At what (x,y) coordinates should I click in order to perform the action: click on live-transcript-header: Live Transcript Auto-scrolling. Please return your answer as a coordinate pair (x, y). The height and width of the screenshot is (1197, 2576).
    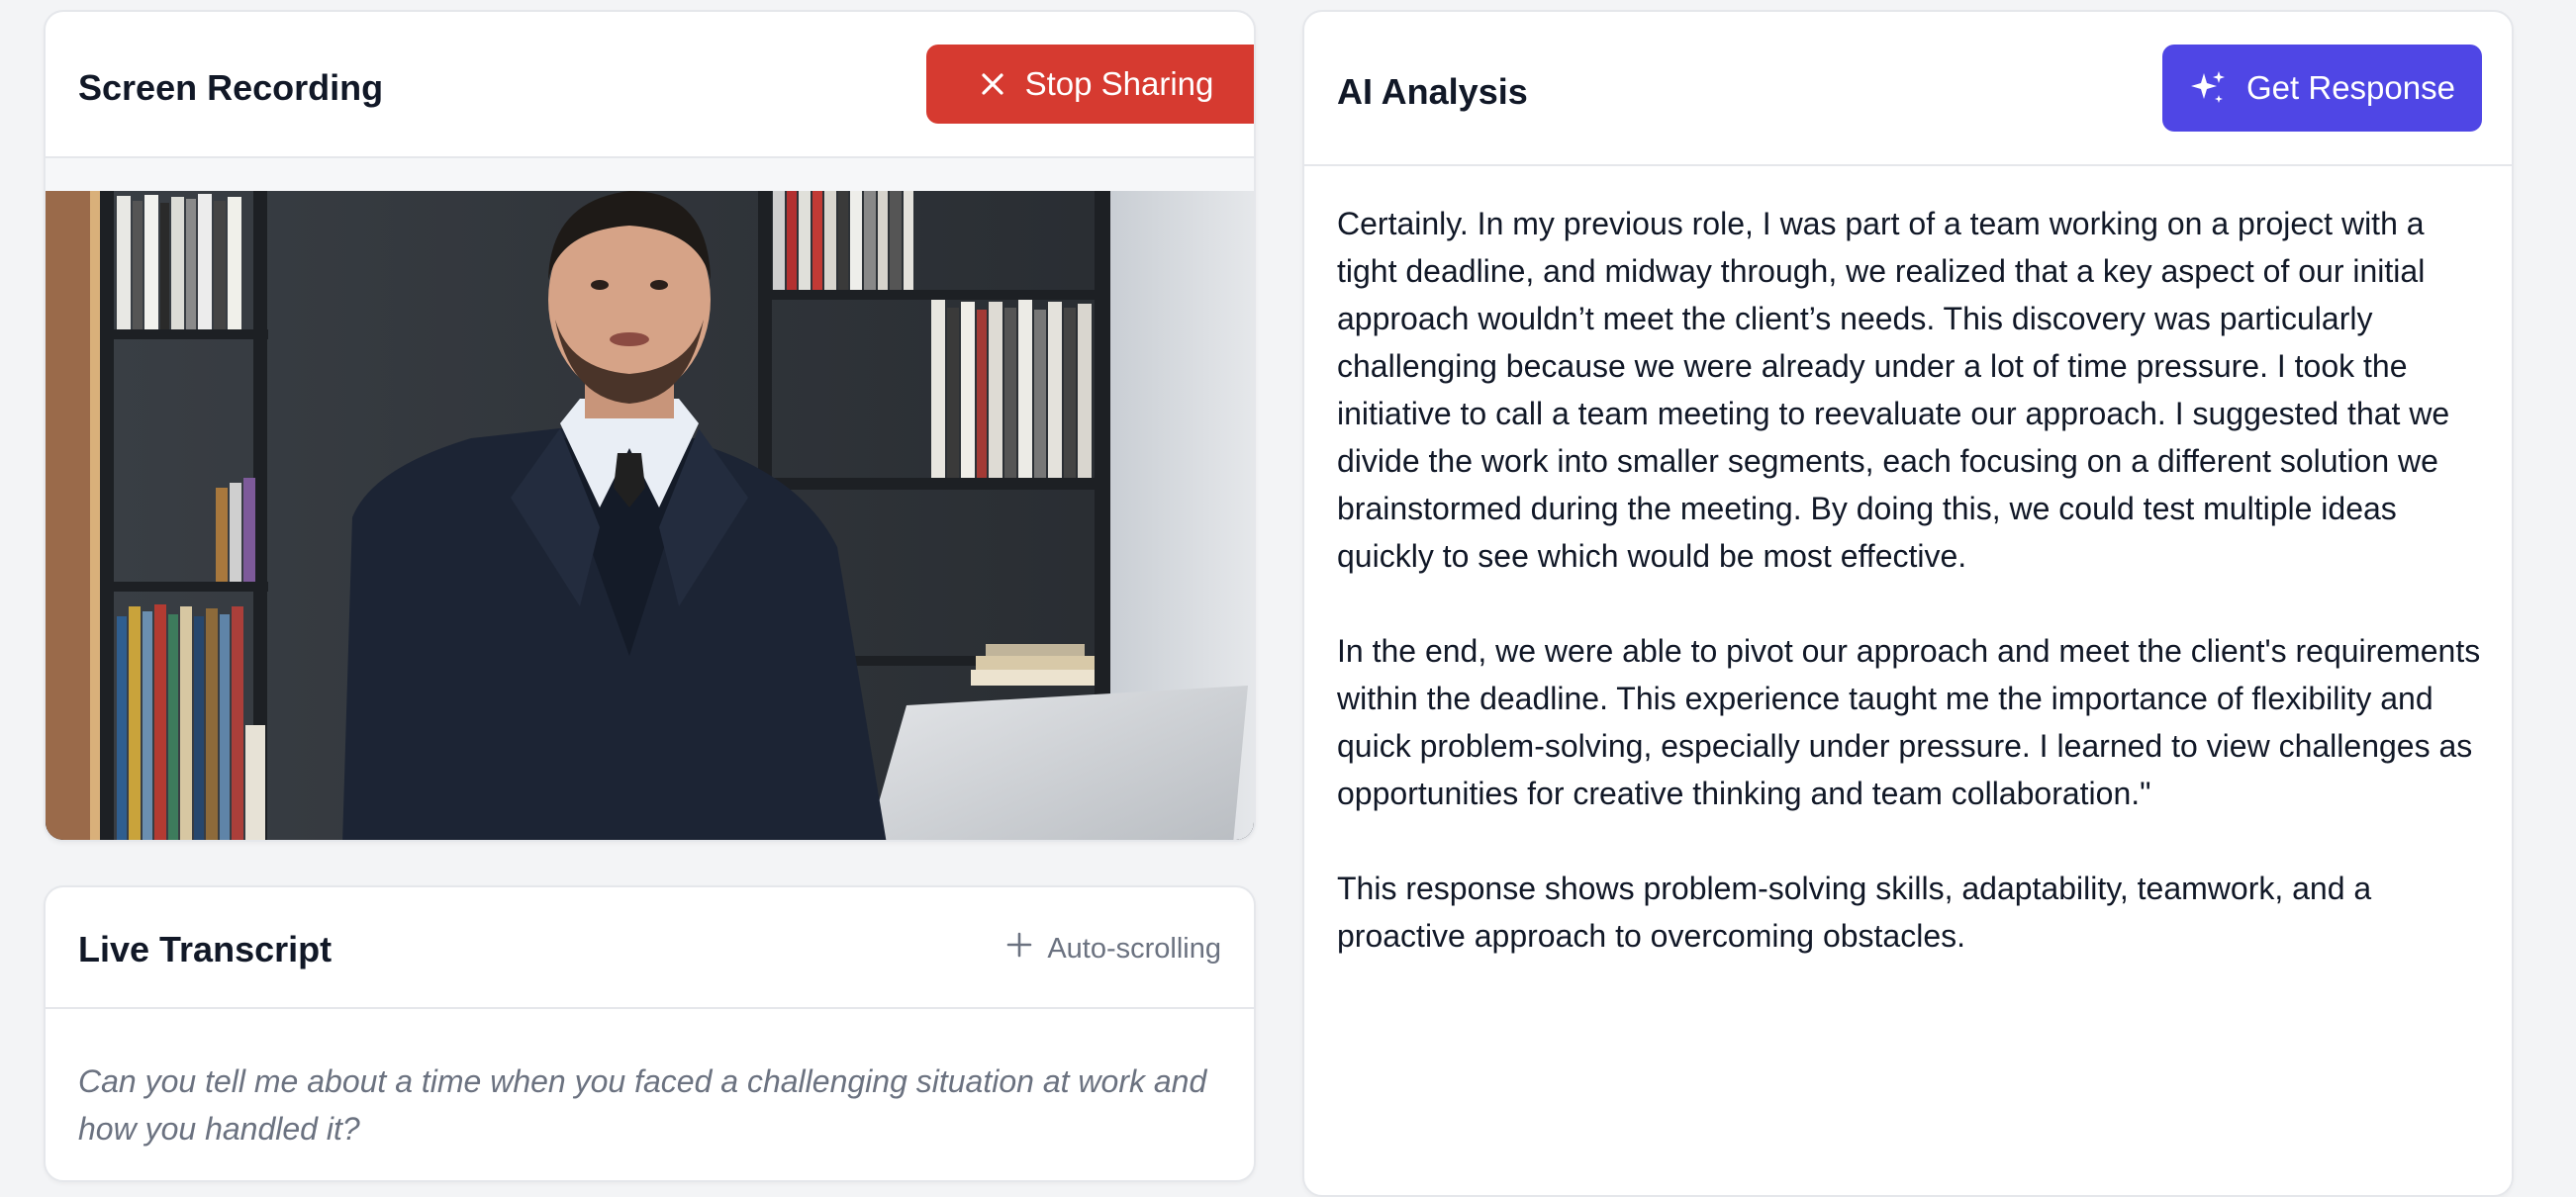
    Looking at the image, I should click on (650, 948).